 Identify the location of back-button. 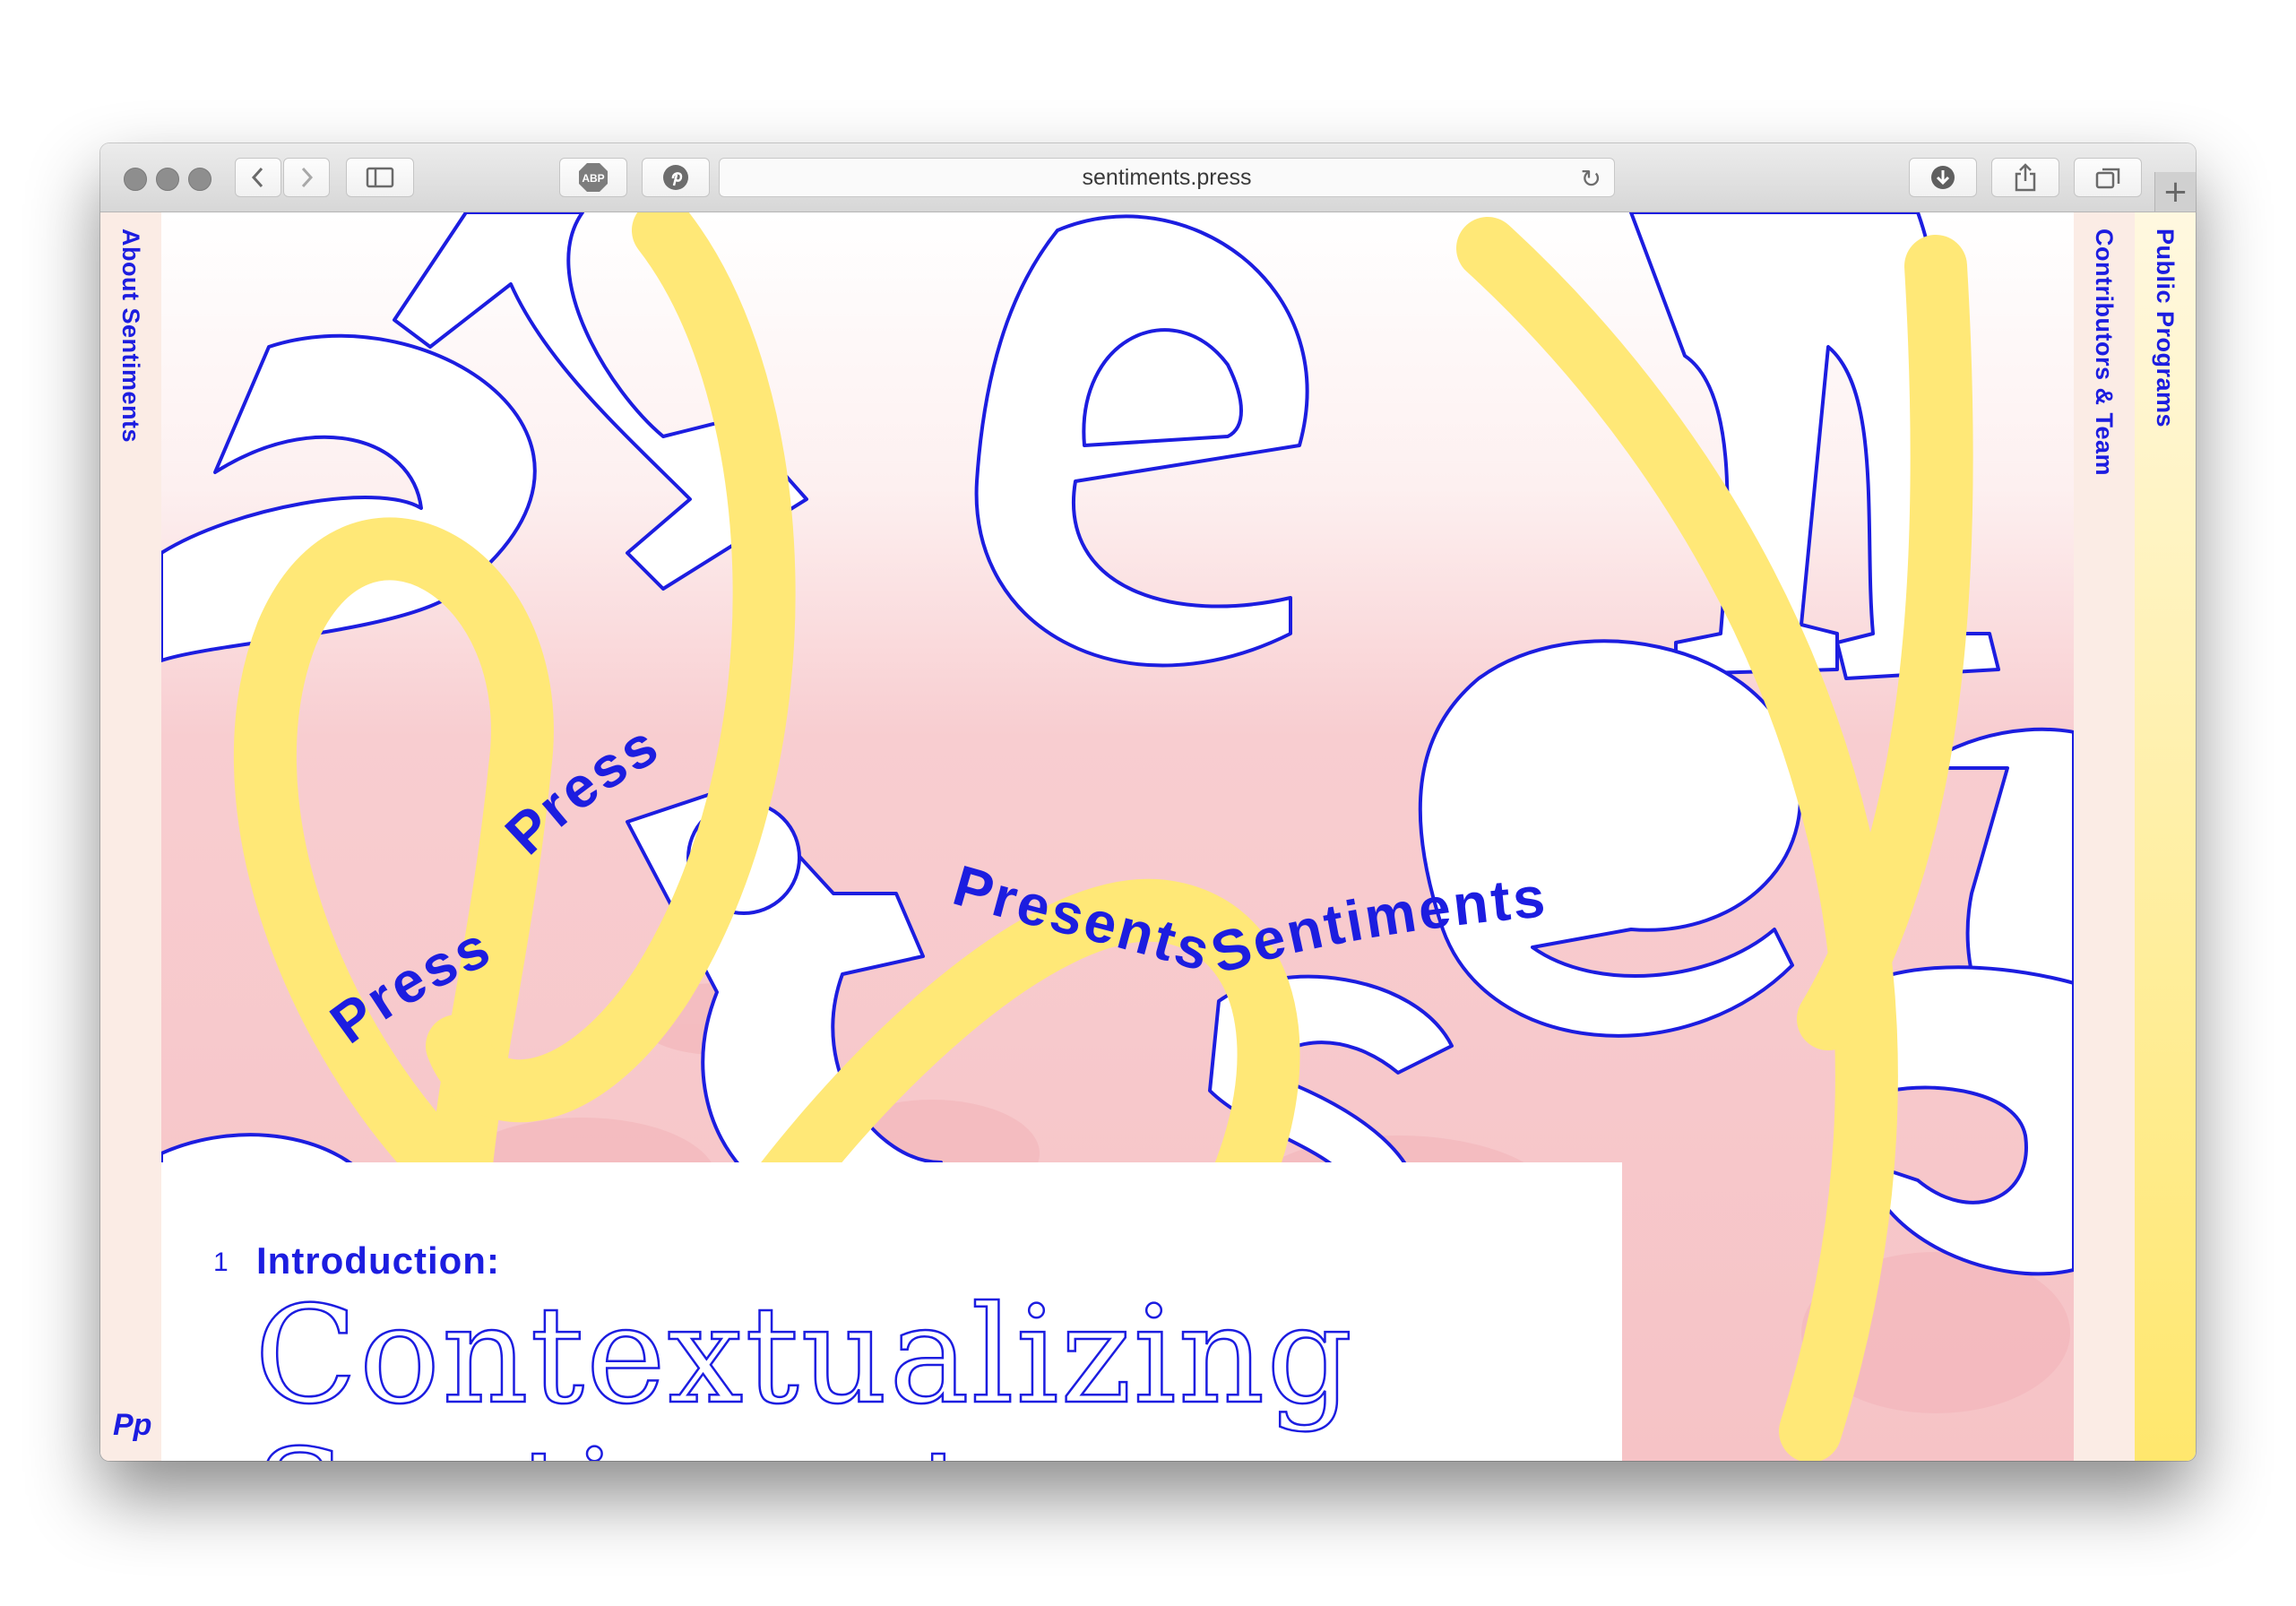
(258, 177).